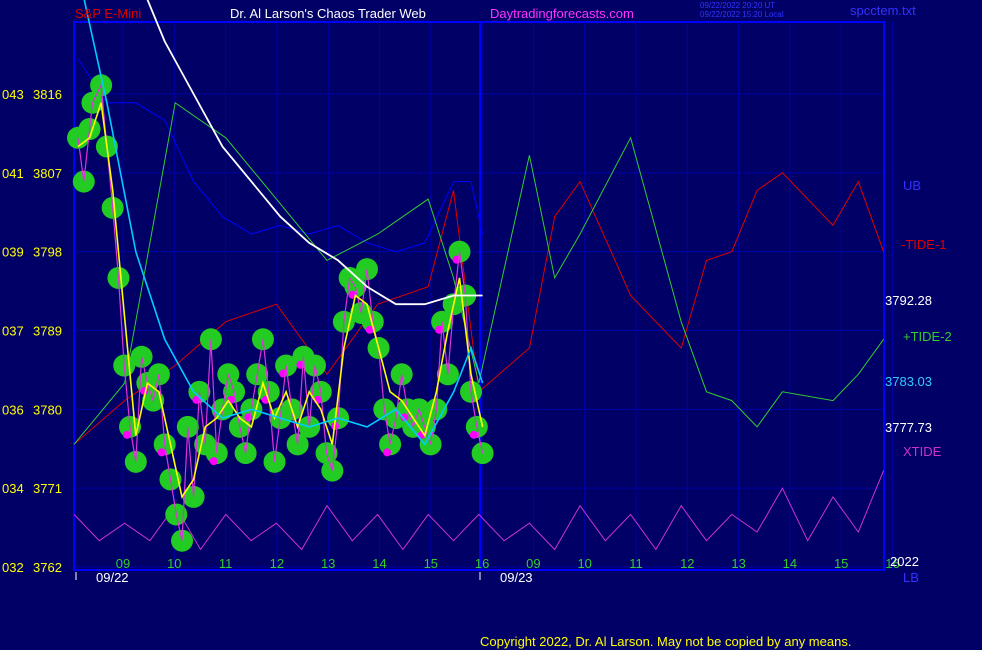 The image size is (982, 650). What do you see at coordinates (742, 14) in the screenshot?
I see `stamp-local: 09/22/2022 15:20 Local` at bounding box center [742, 14].